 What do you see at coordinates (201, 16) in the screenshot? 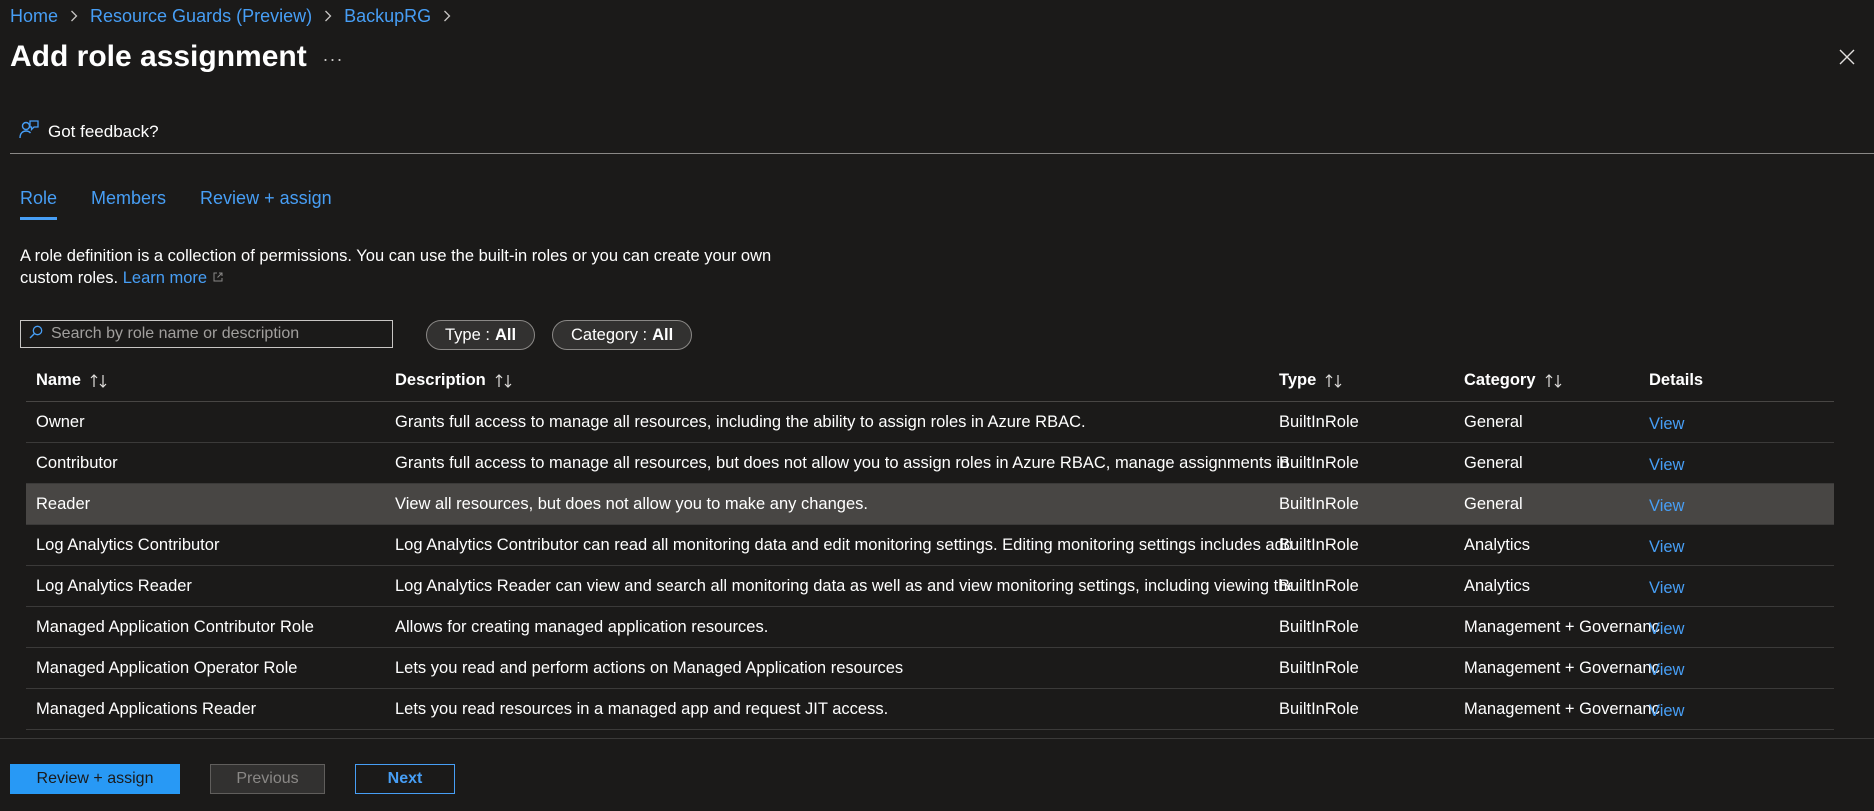
I see `breadcrumb-resource-guards: Resource Guards (Preview)` at bounding box center [201, 16].